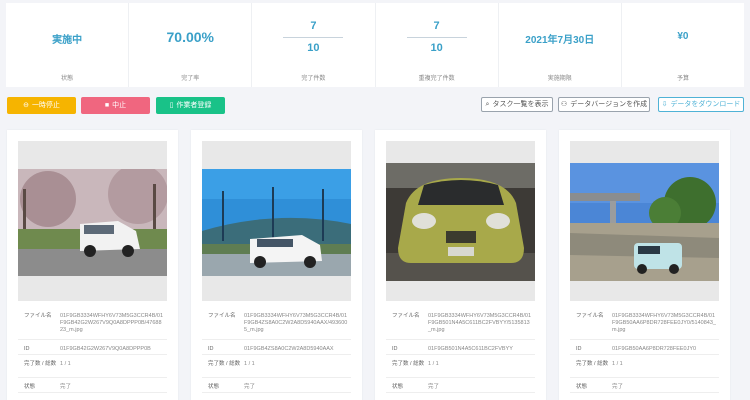  I want to click on search-icon: ⌕, so click(487, 104).